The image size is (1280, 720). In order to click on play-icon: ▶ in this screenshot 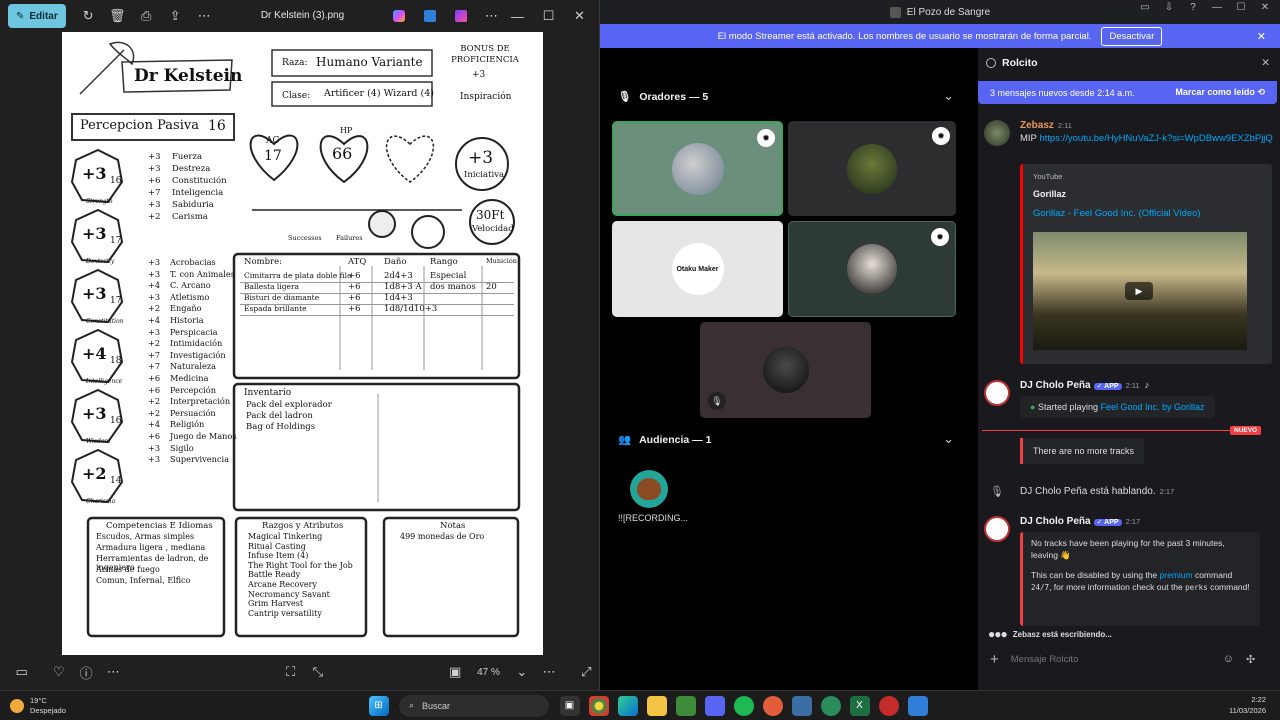, I will do `click(1139, 291)`.